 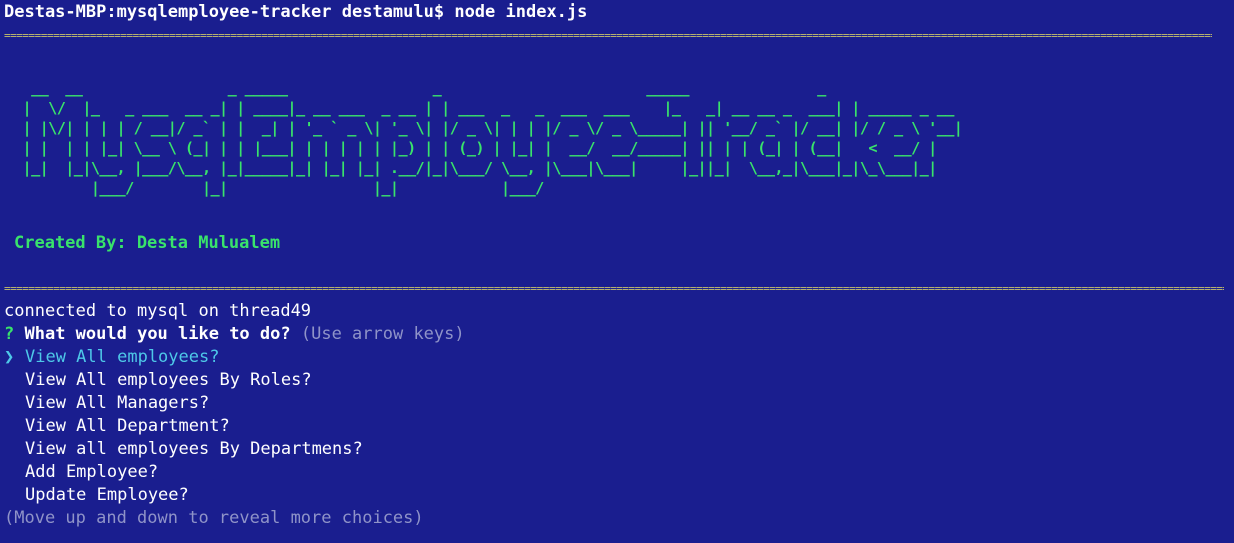 What do you see at coordinates (147, 243) in the screenshot?
I see `credit-text: Created By: Desta Mulualem` at bounding box center [147, 243].